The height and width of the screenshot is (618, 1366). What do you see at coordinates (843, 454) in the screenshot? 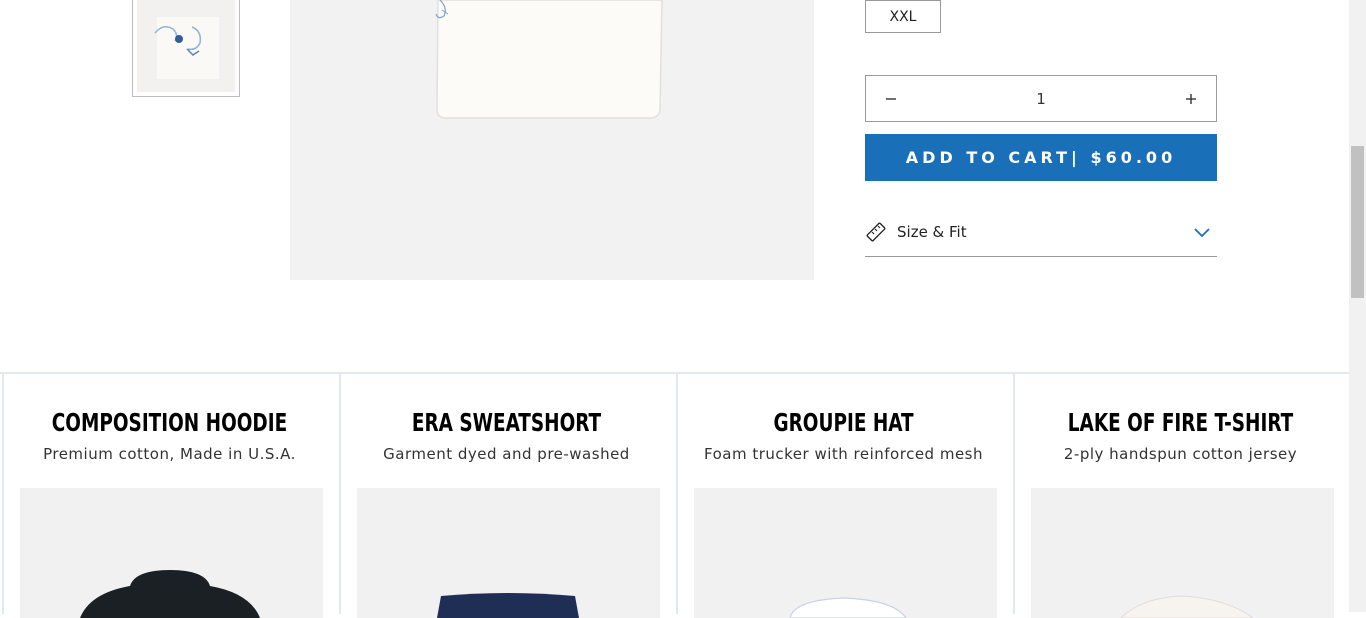
I see `product-subtitle: Foam trucker with reinforced mesh` at bounding box center [843, 454].